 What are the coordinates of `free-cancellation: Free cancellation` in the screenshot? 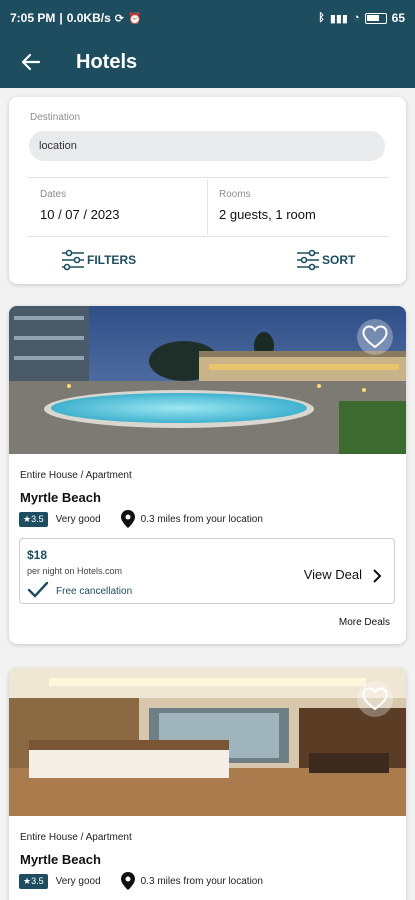 It's located at (94, 591).